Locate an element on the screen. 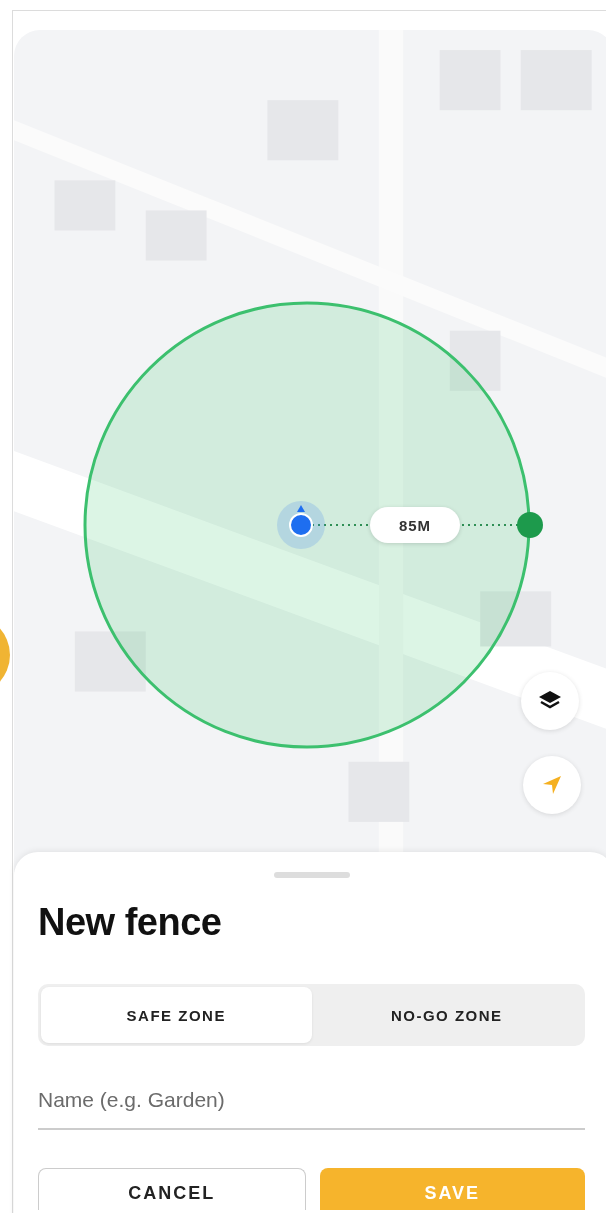 The width and height of the screenshot is (606, 1213). sheet-title: New fence is located at coordinates (130, 922).